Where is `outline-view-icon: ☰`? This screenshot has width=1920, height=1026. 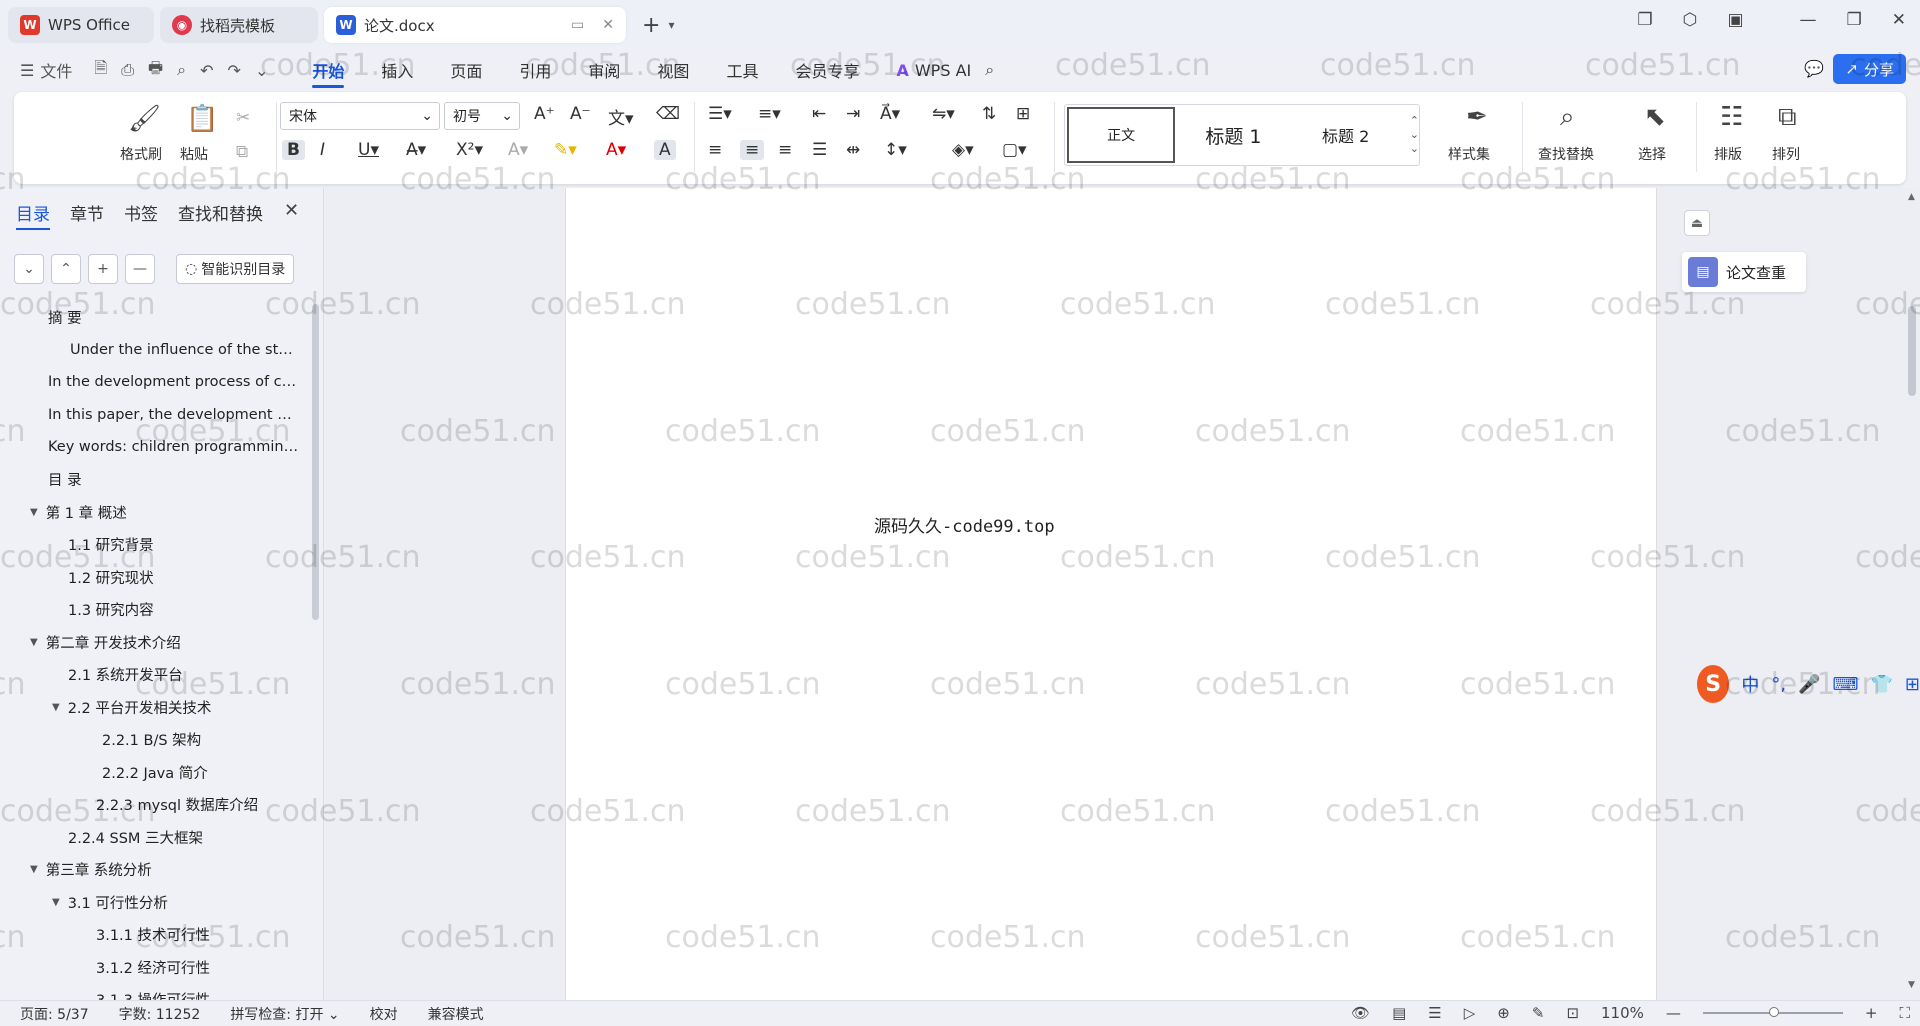 outline-view-icon: ☰ is located at coordinates (1434, 1013).